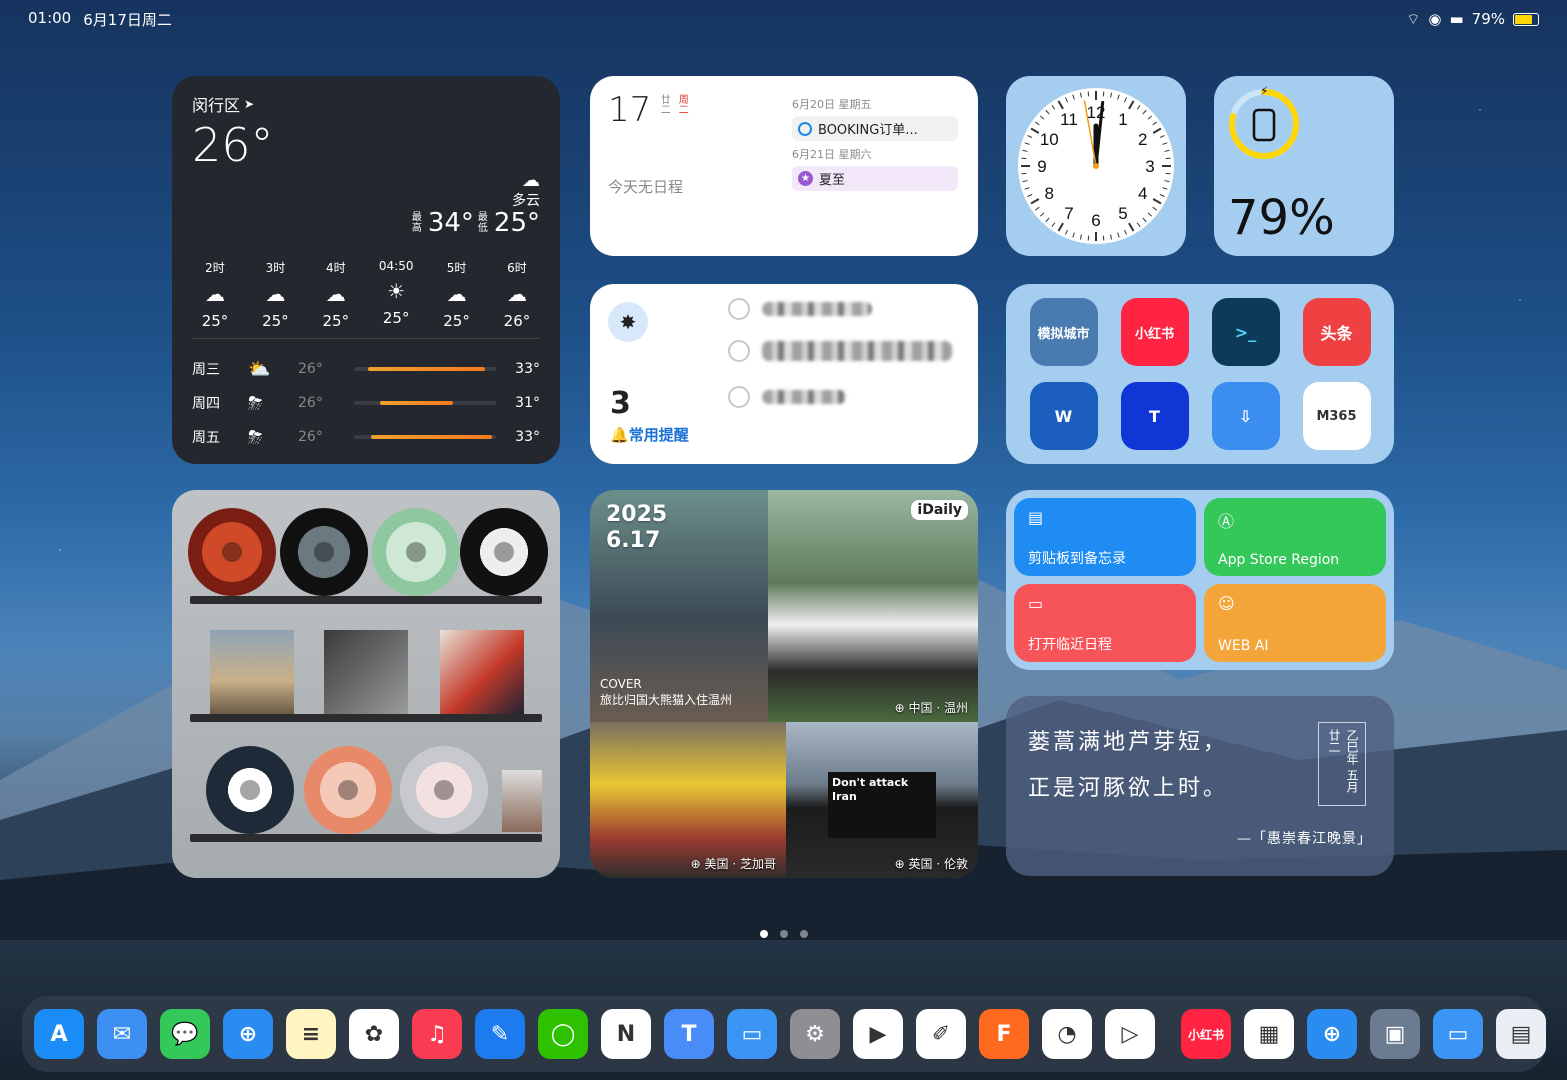 The image size is (1567, 1080). Describe the element at coordinates (482, 223) in the screenshot. I see `low-label: 最低` at that location.